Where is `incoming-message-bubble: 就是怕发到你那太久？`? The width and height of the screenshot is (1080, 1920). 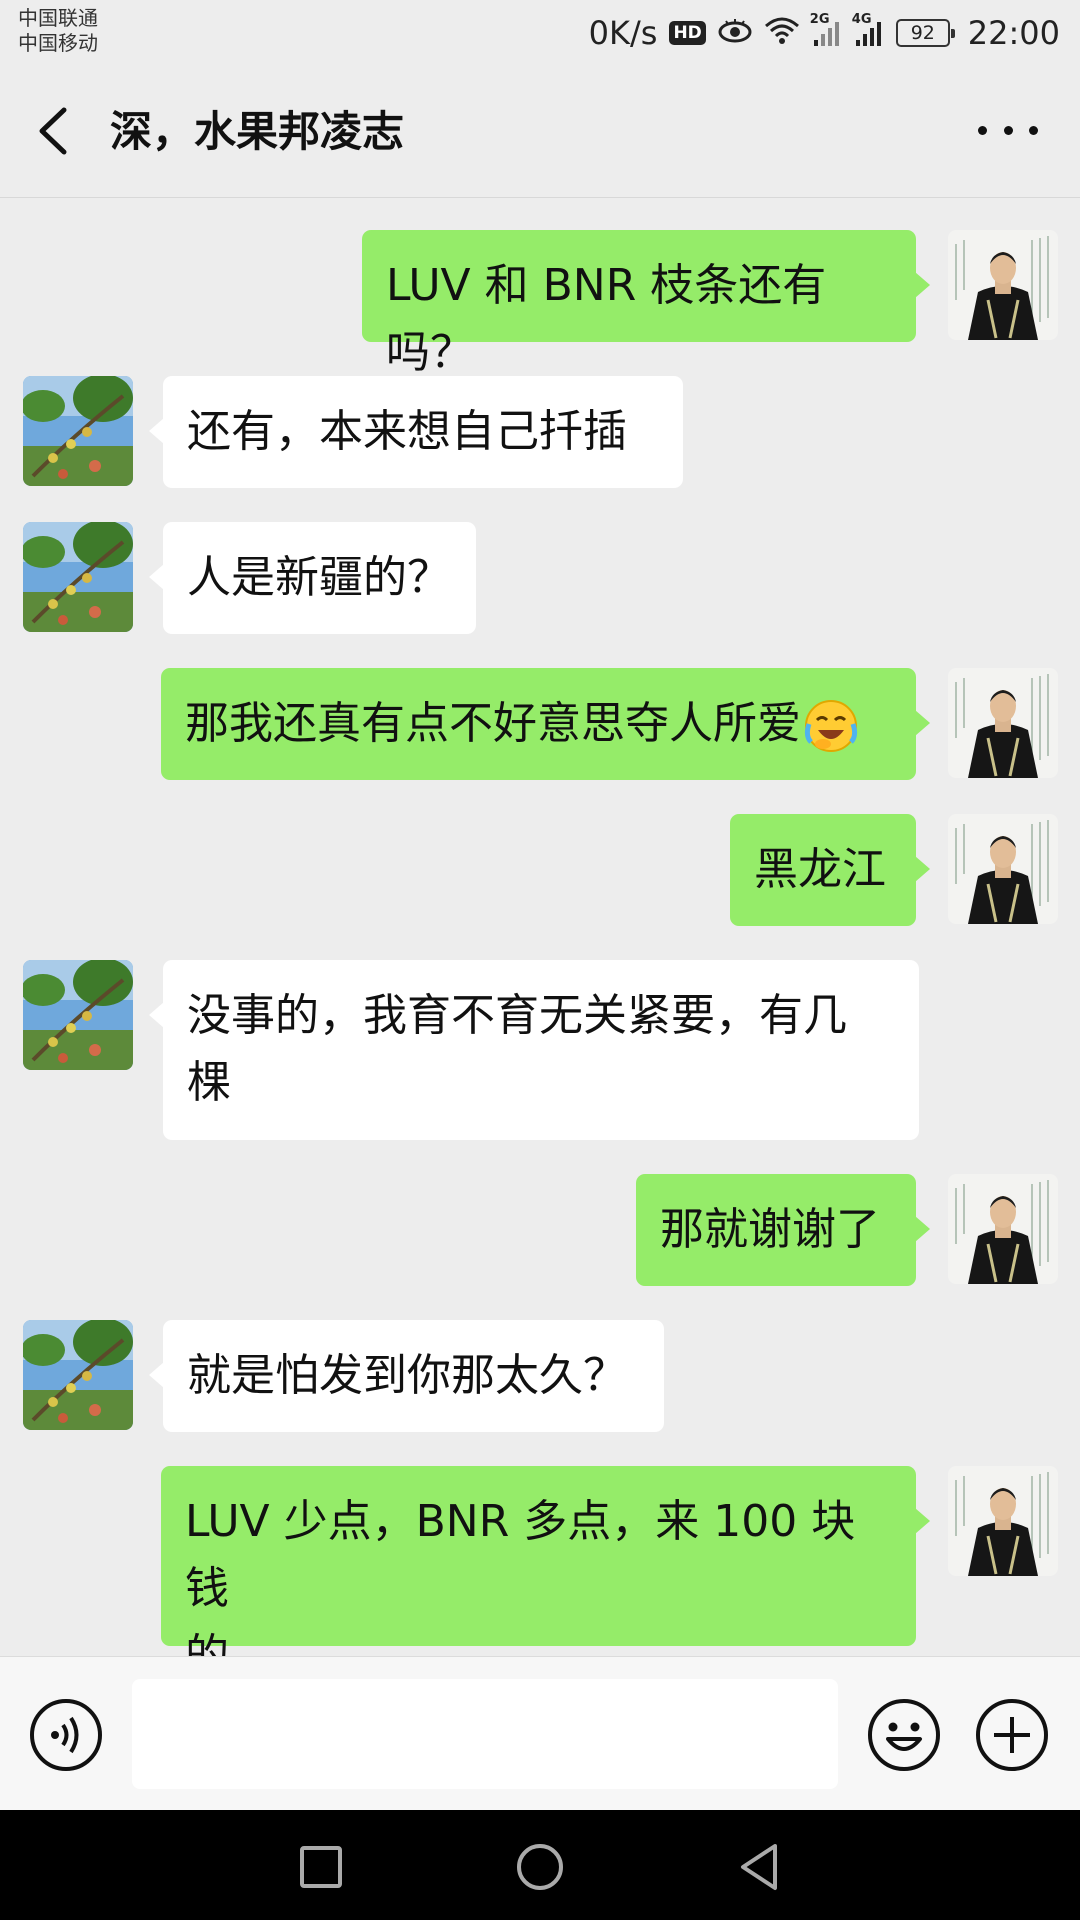 incoming-message-bubble: 就是怕发到你那太久？ is located at coordinates (406, 1376).